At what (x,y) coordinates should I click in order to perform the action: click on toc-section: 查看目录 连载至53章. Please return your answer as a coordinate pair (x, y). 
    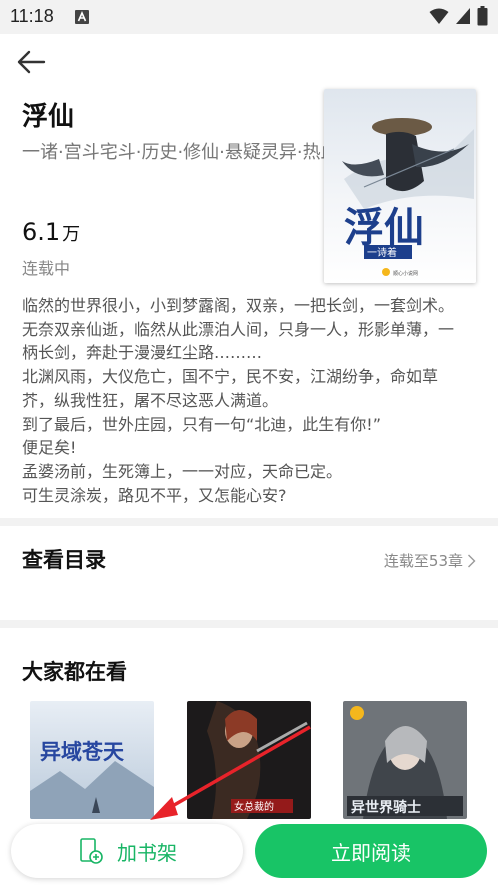
    Looking at the image, I should click on (249, 573).